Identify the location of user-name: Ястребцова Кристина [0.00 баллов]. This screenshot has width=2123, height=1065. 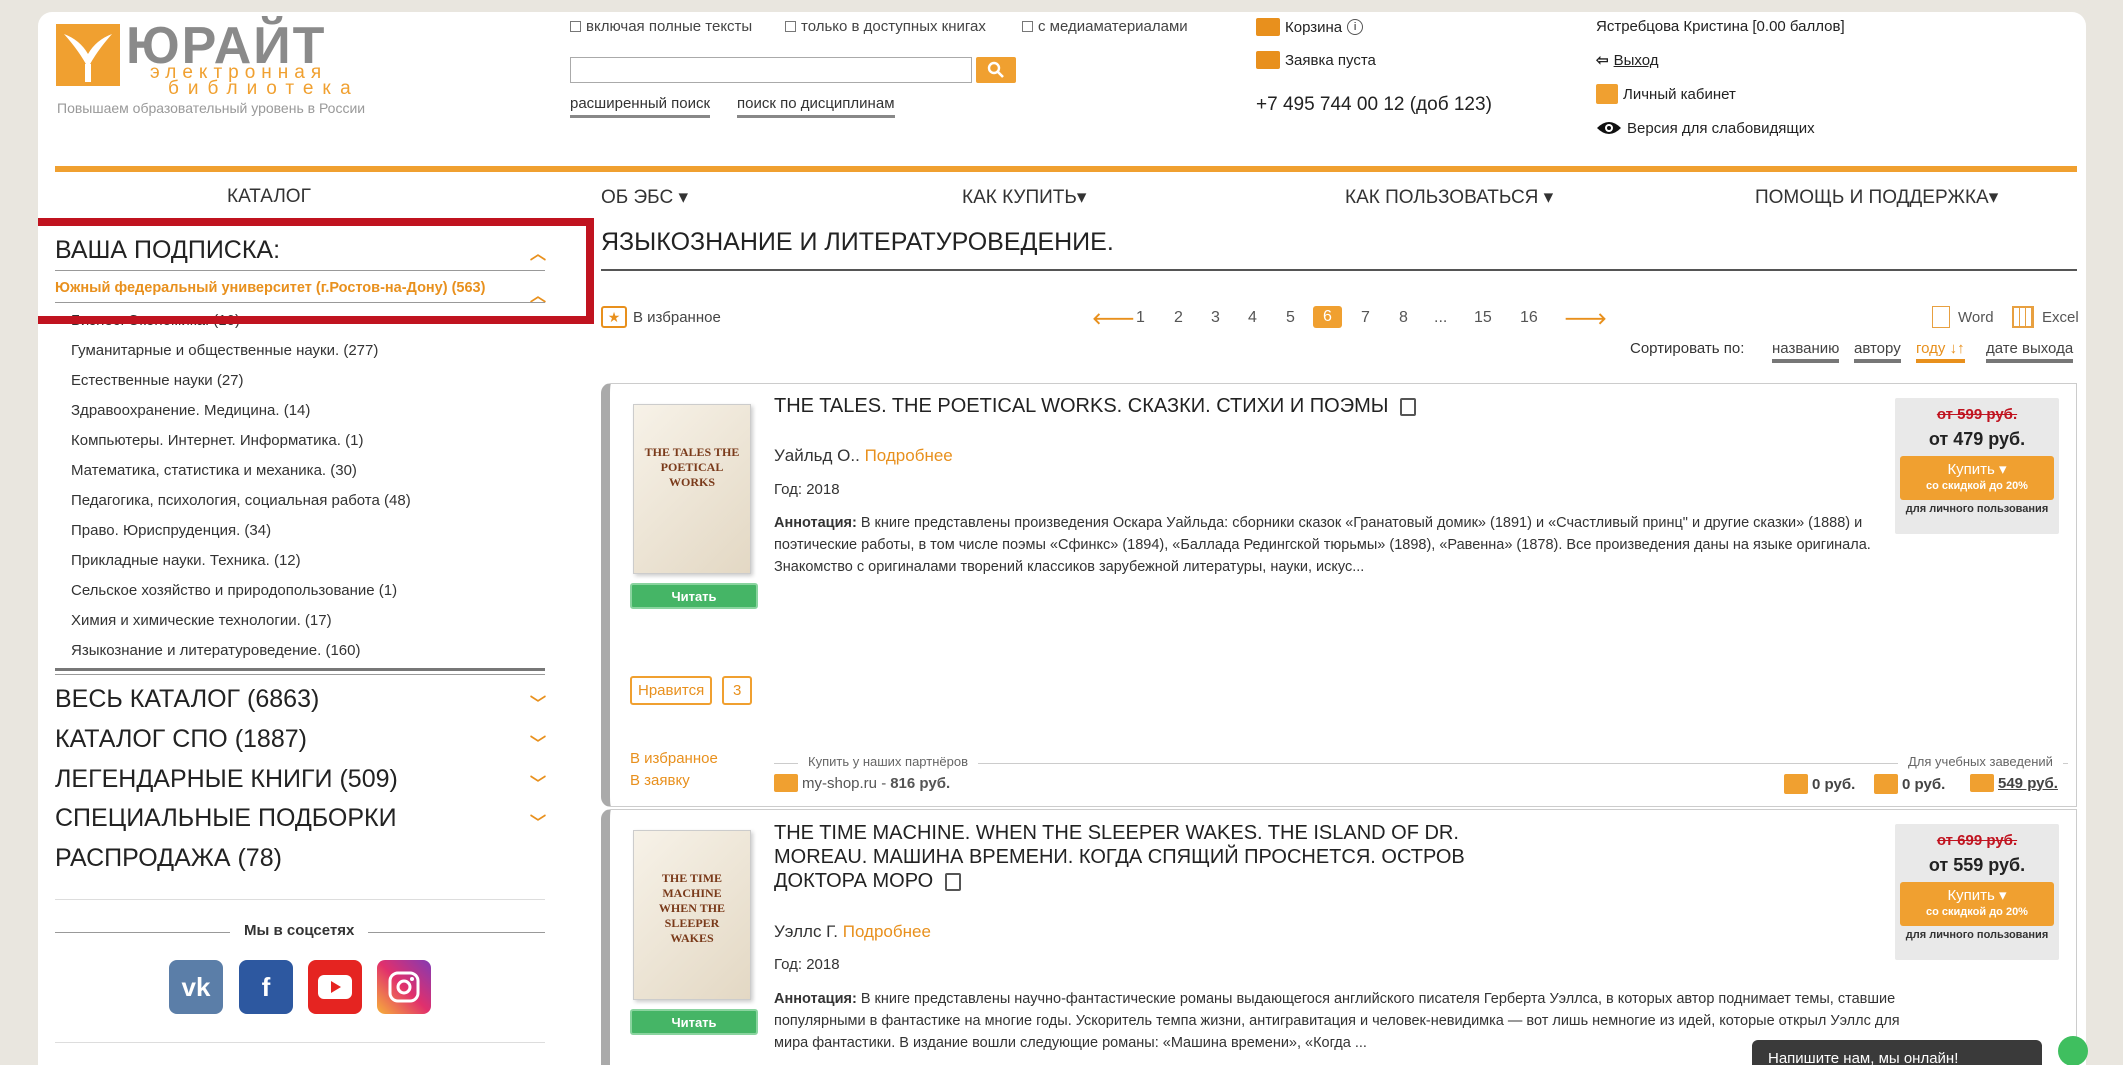
(1720, 26).